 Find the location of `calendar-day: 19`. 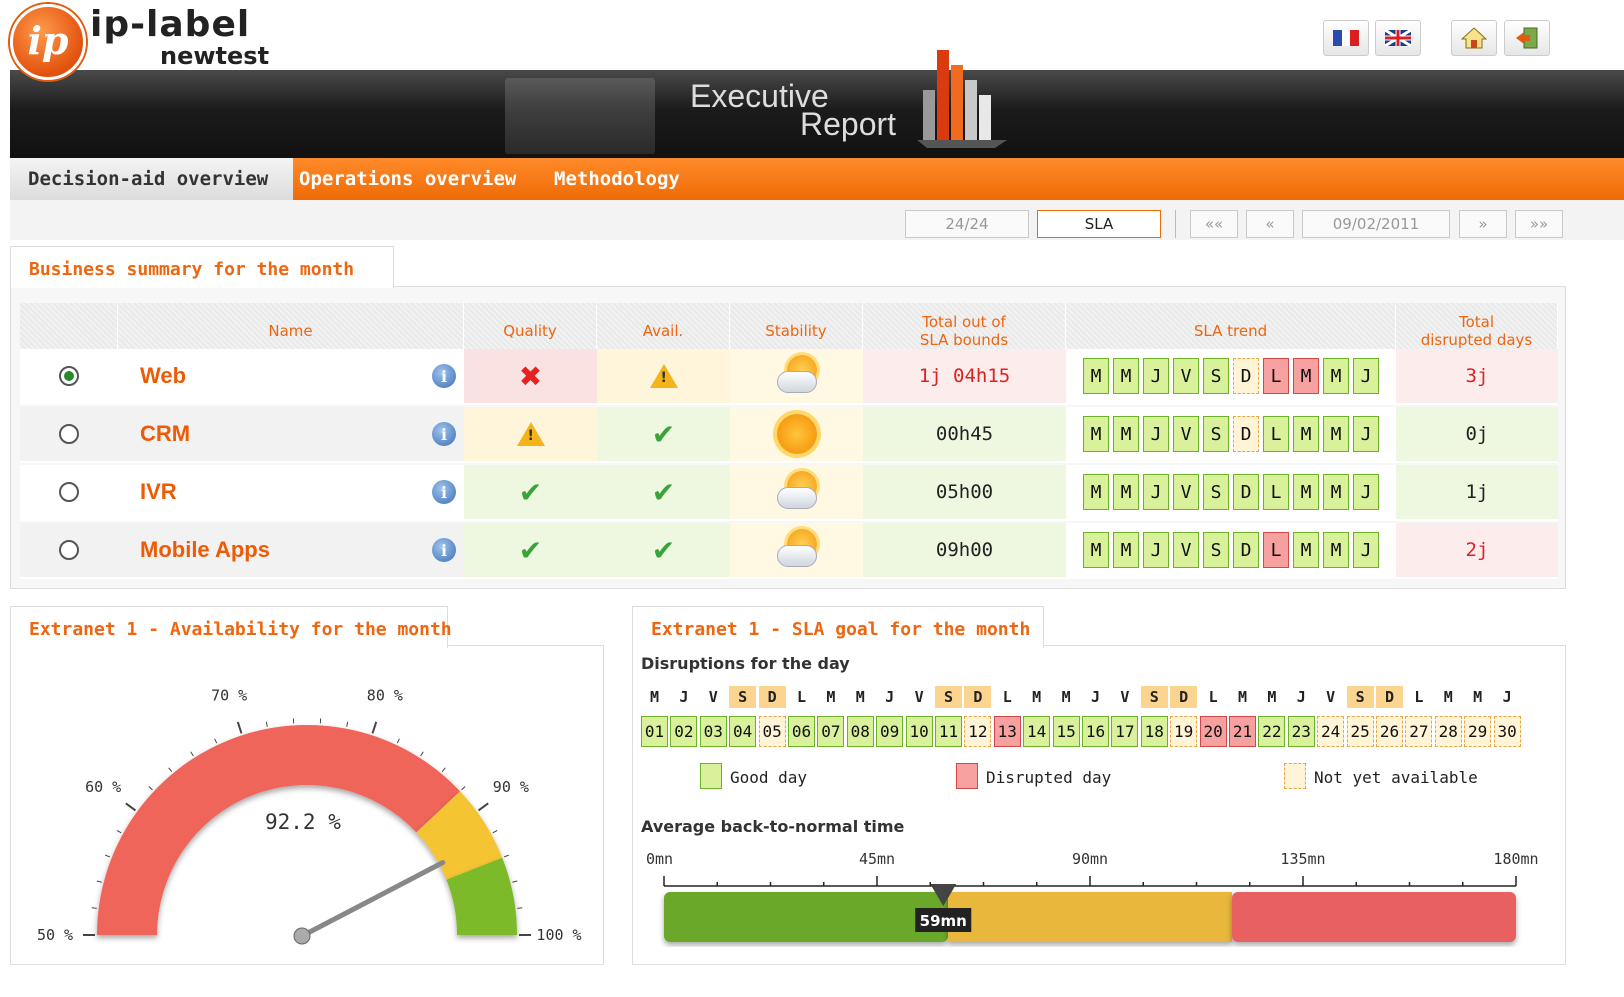

calendar-day: 19 is located at coordinates (1184, 731).